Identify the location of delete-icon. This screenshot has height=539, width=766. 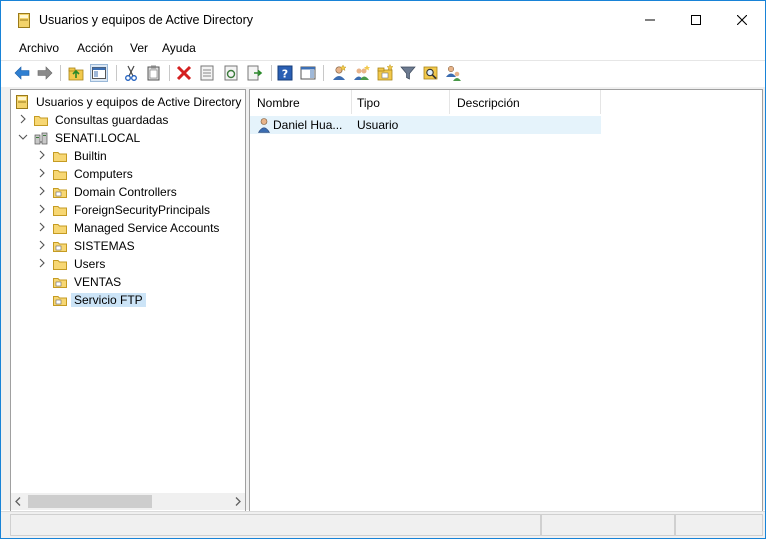
(184, 73).